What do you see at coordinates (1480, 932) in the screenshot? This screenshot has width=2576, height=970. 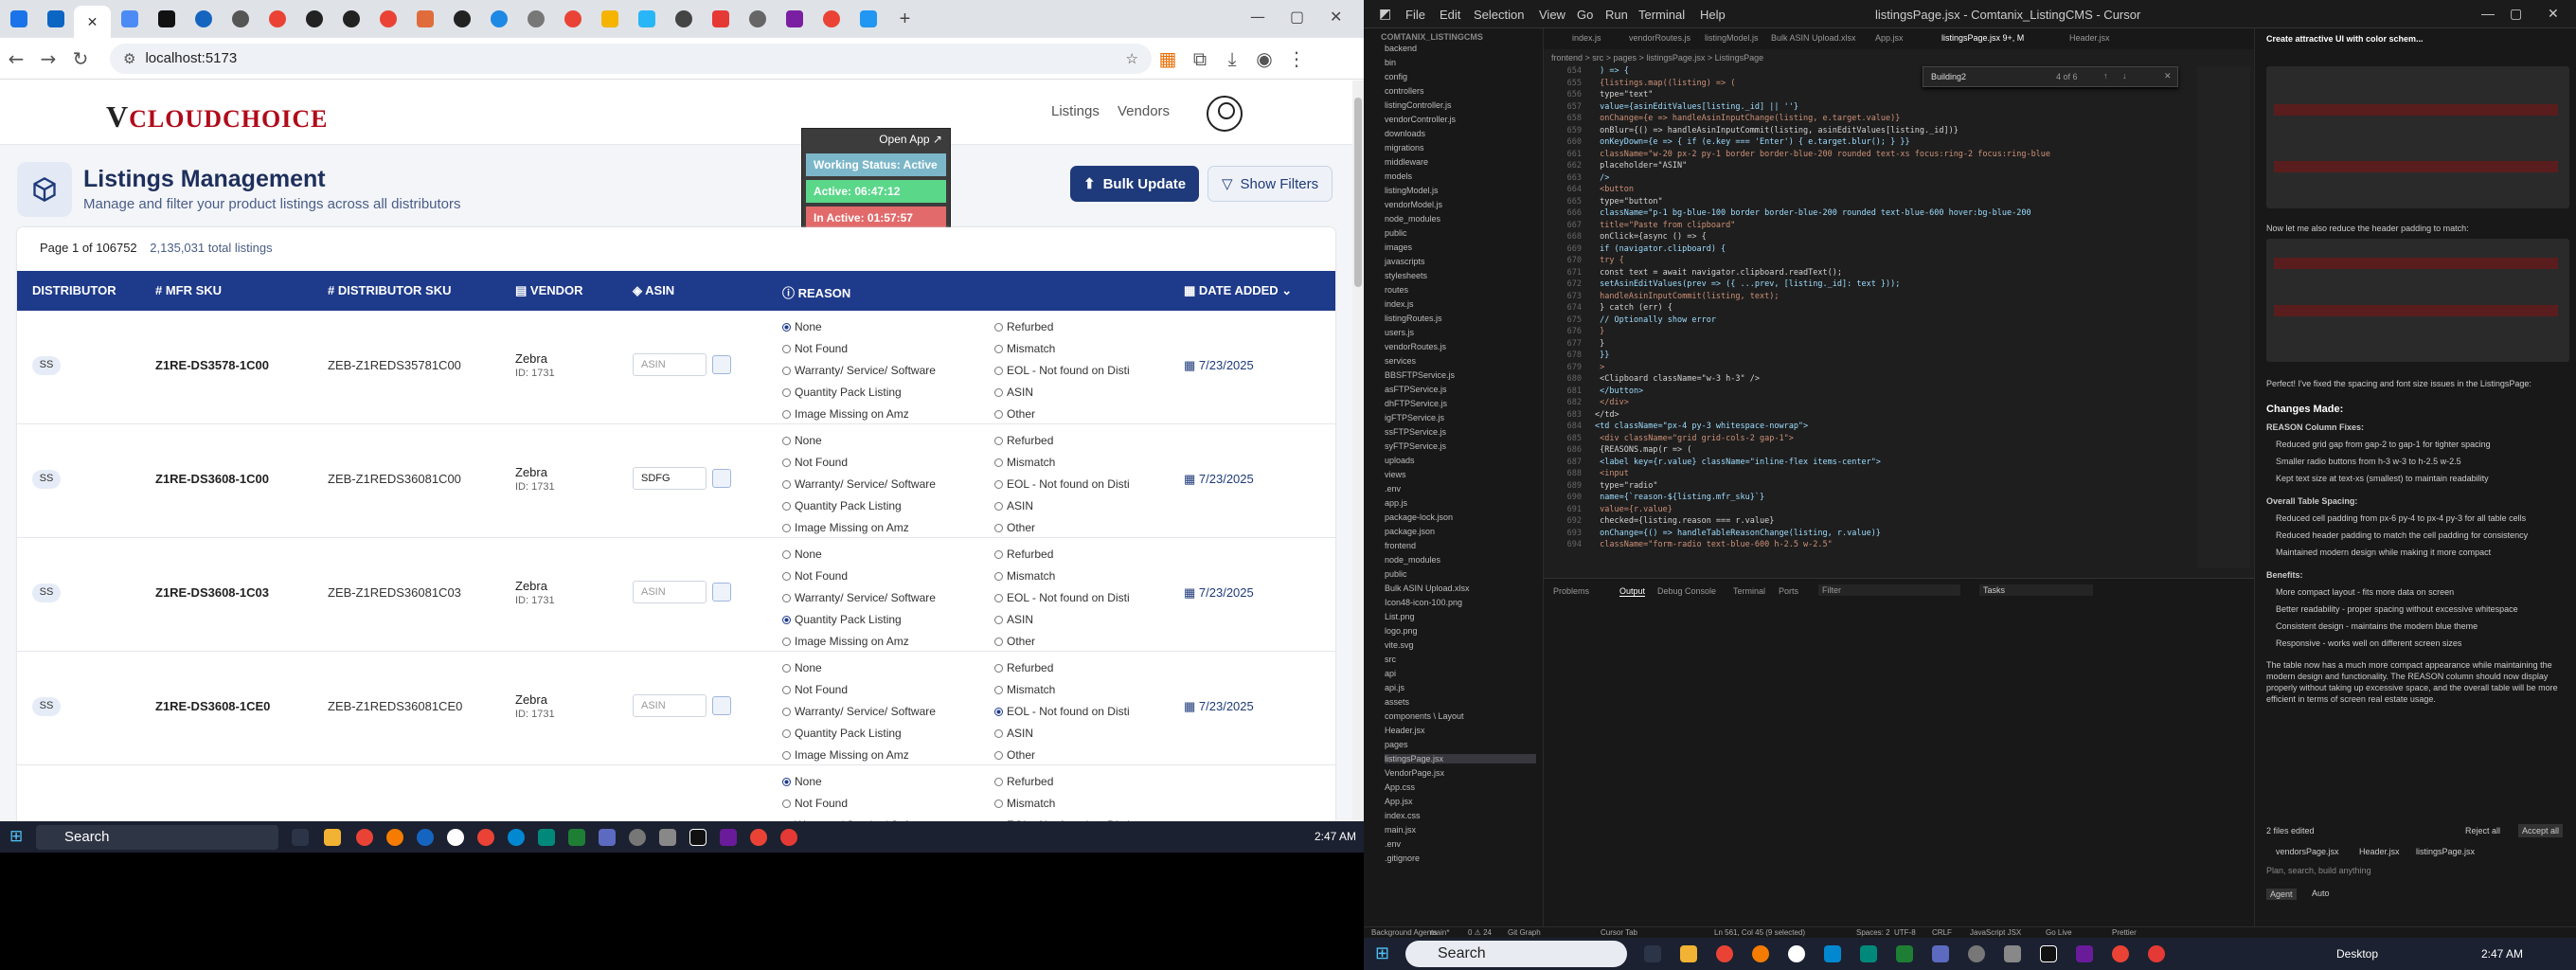 I see `status-item: 0 ⚠ 24` at bounding box center [1480, 932].